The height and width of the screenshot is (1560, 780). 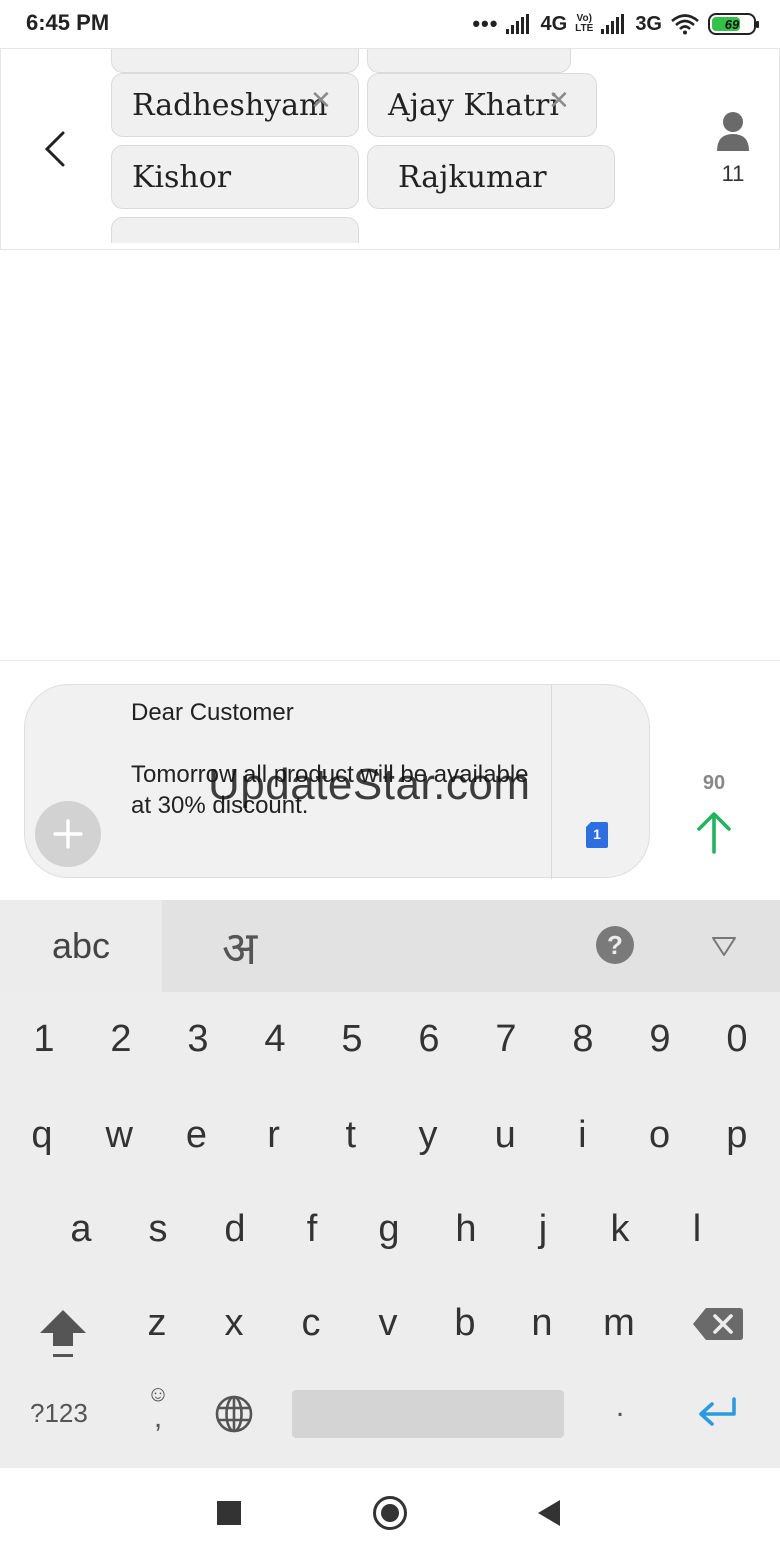 What do you see at coordinates (733, 173) in the screenshot?
I see `recipient-count: 11` at bounding box center [733, 173].